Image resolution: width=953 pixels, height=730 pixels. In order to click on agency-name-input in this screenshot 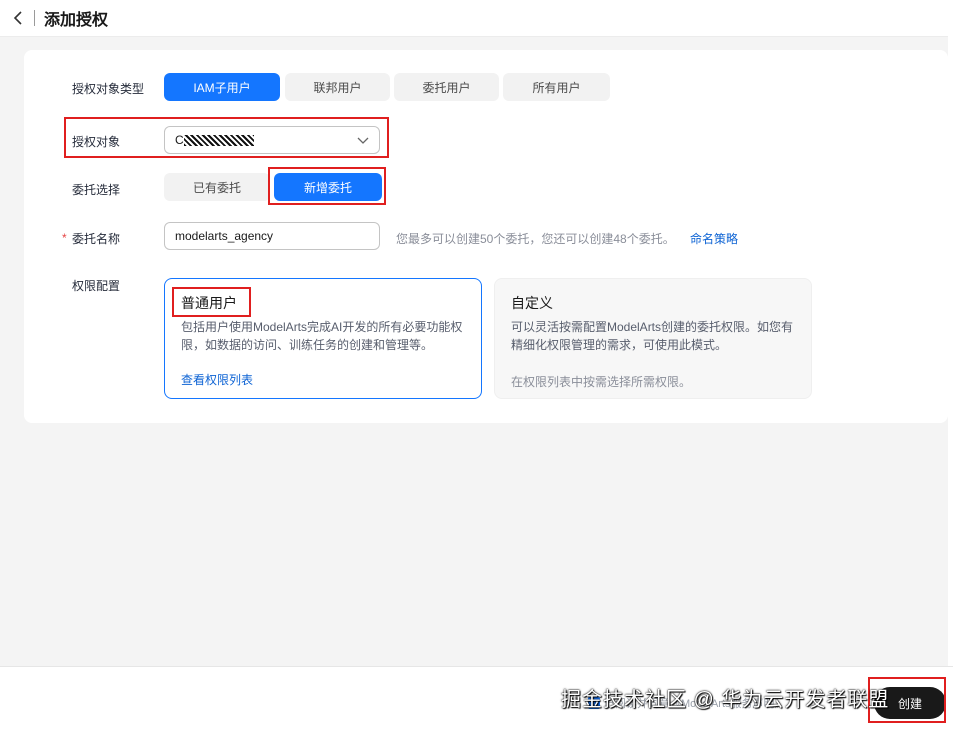, I will do `click(272, 236)`.